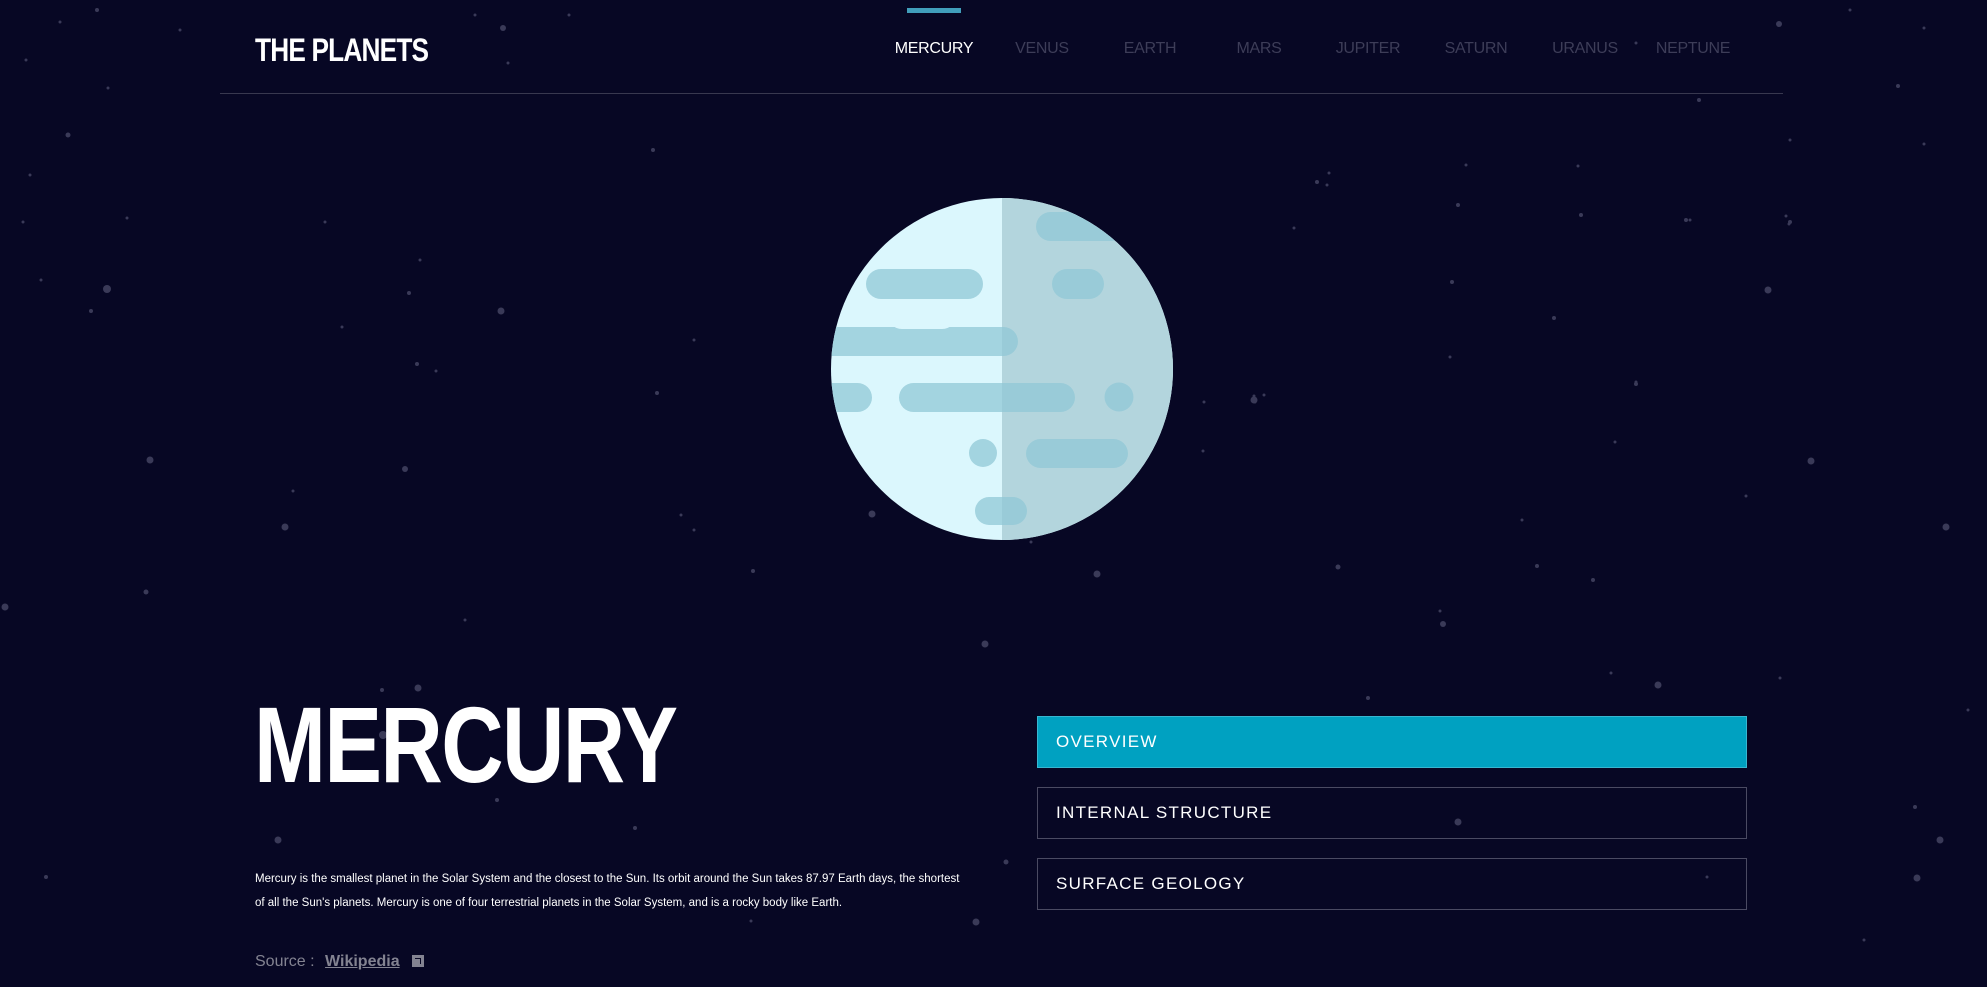  I want to click on nav-item-mars: MARS, so click(1259, 49).